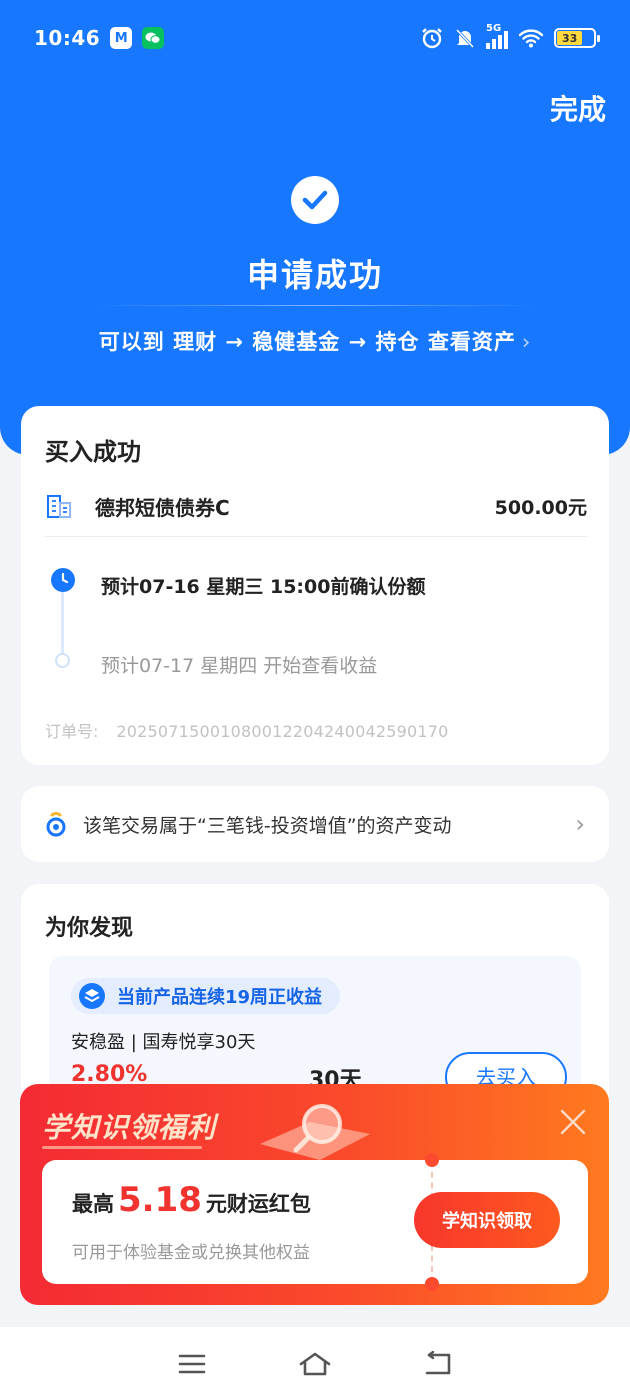 The width and height of the screenshot is (630, 1400). Describe the element at coordinates (315, 1222) in the screenshot. I see `promo-coupon: 最高 5.18 元财运红包 可用于体验基金或兑换其他权益 学知识领取` at that location.